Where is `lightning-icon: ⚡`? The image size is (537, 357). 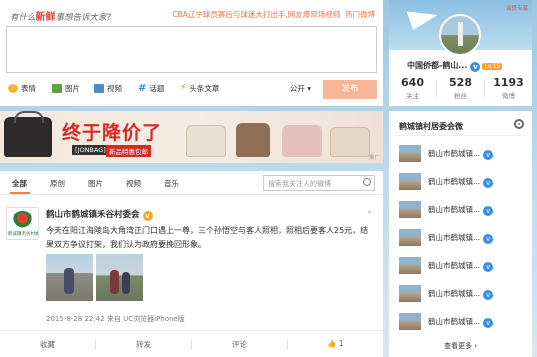 lightning-icon: ⚡ is located at coordinates (183, 88).